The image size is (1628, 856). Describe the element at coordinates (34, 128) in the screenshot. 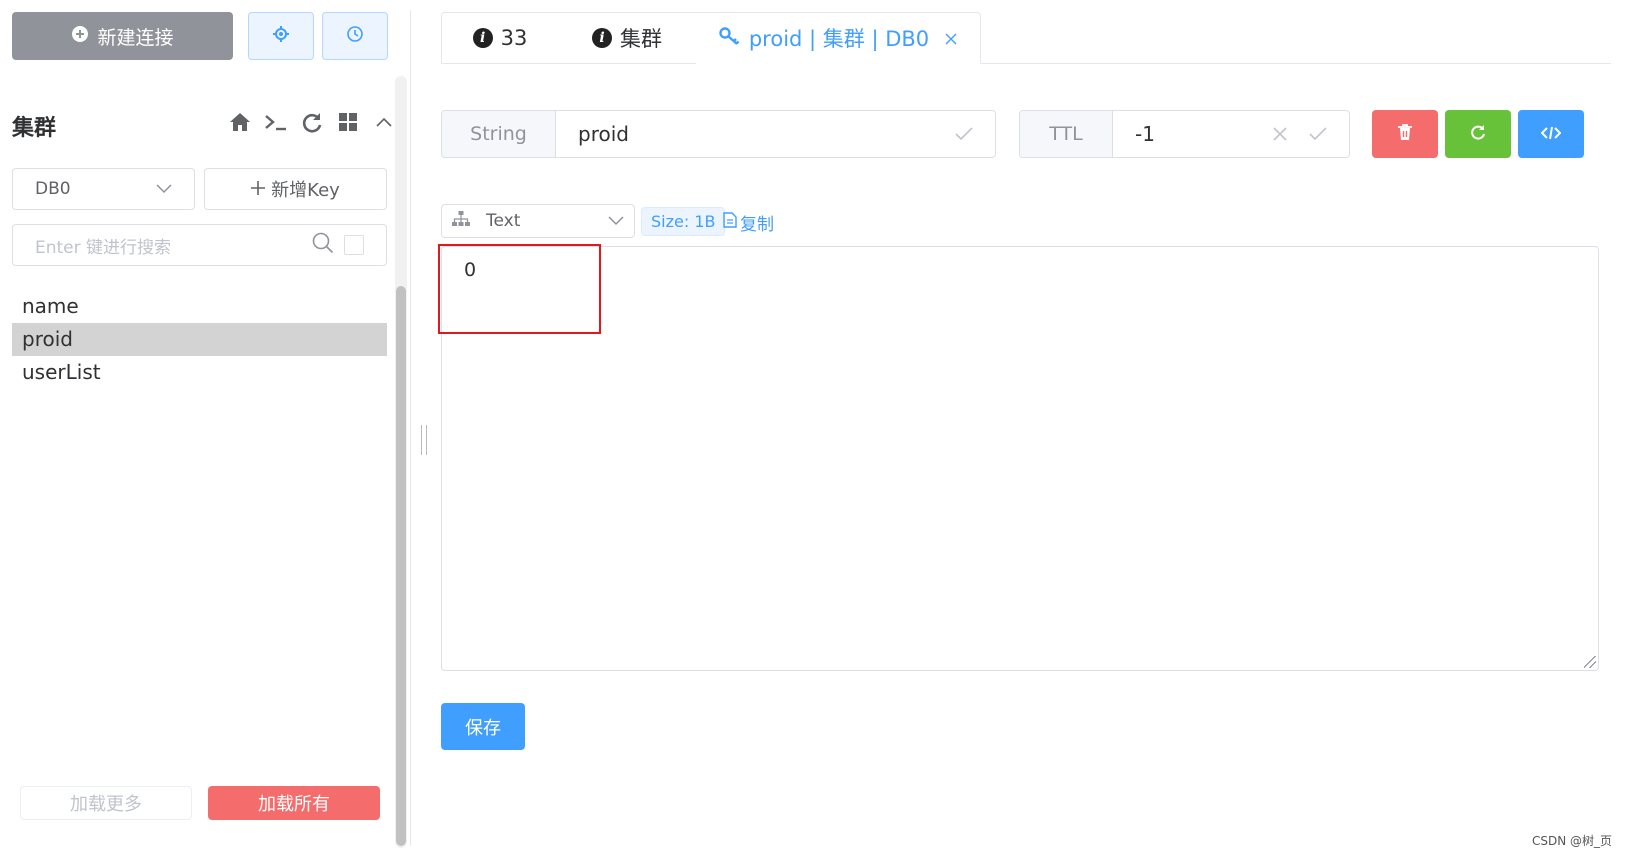

I see `connection-title: 集群` at that location.